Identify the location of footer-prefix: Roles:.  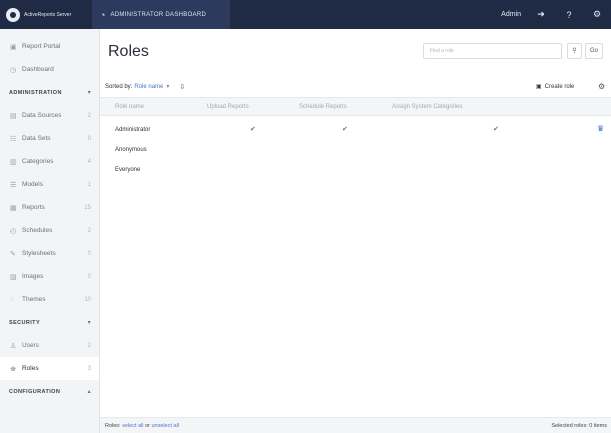
(113, 425).